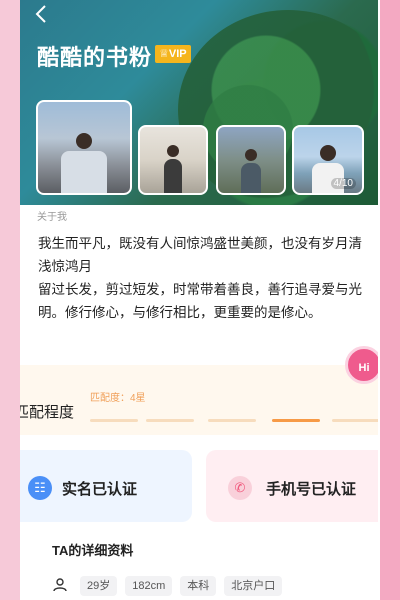  Describe the element at coordinates (343, 183) in the screenshot. I see `photo-count: 4/10` at that location.